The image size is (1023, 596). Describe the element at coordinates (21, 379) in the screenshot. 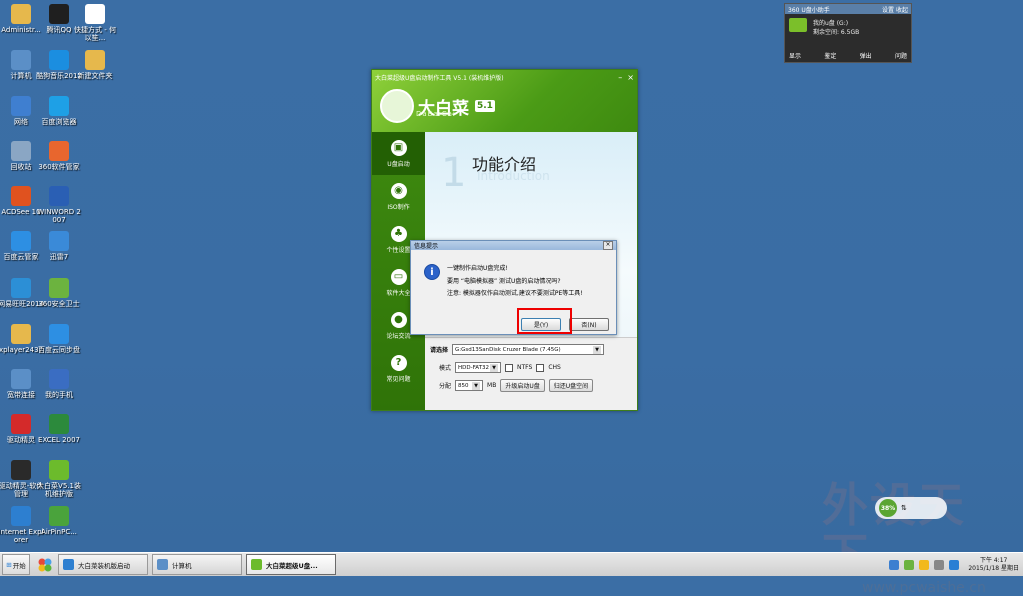

I see `broadband-icon` at that location.